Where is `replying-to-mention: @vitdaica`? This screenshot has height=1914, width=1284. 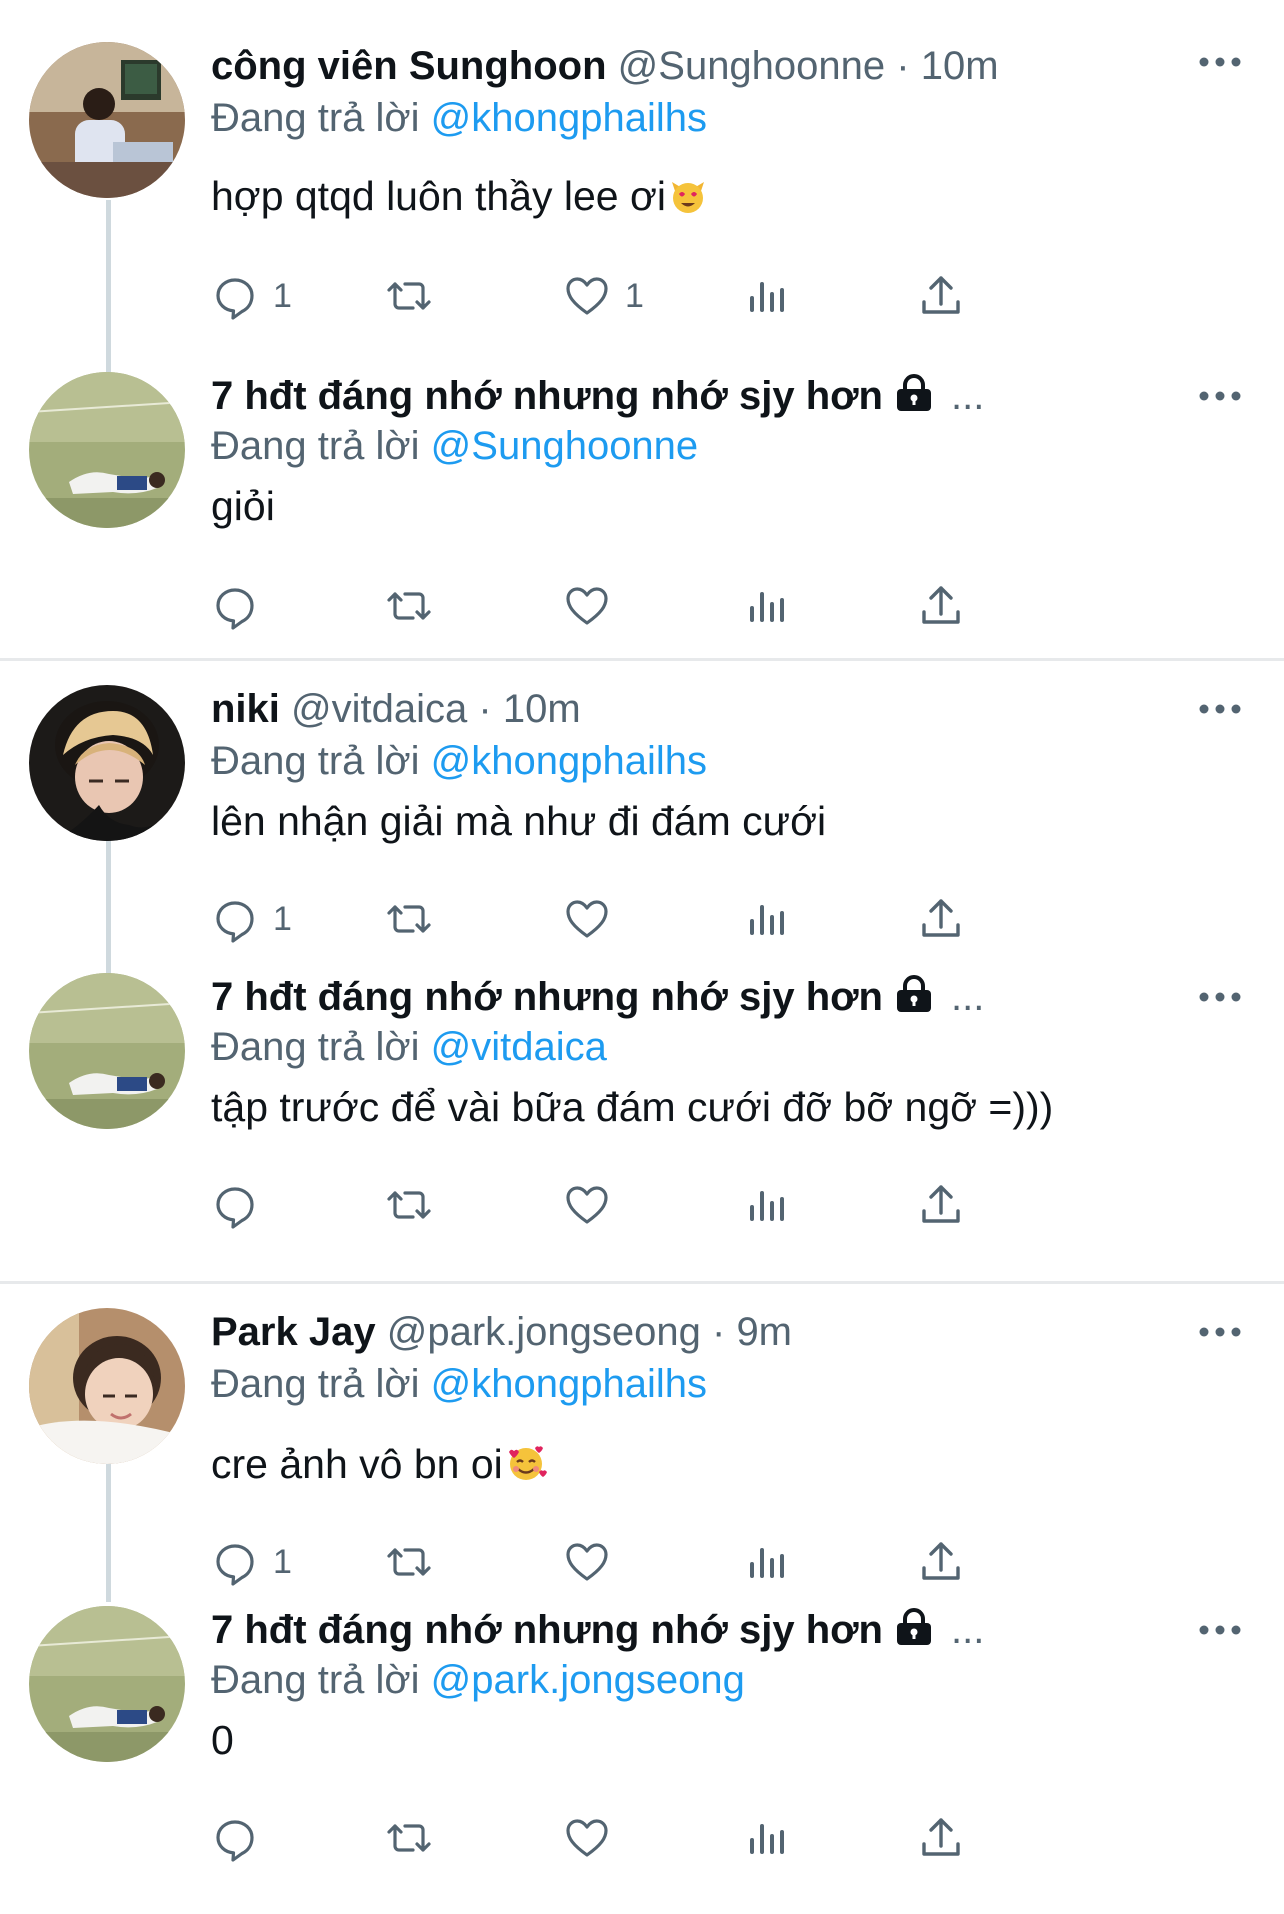
replying-to-mention: @vitdaica is located at coordinates (519, 1047).